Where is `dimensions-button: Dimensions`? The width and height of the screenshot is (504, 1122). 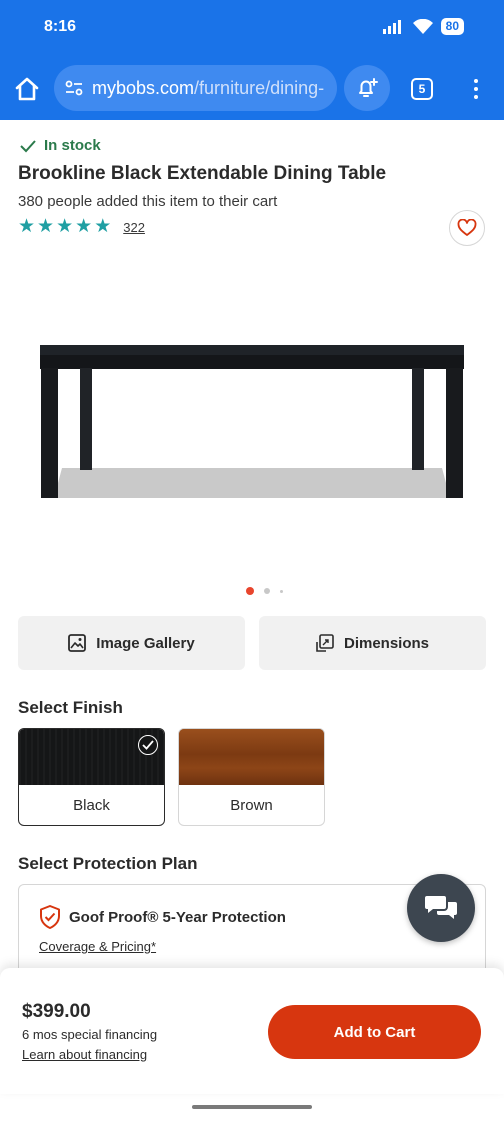 dimensions-button: Dimensions is located at coordinates (372, 643).